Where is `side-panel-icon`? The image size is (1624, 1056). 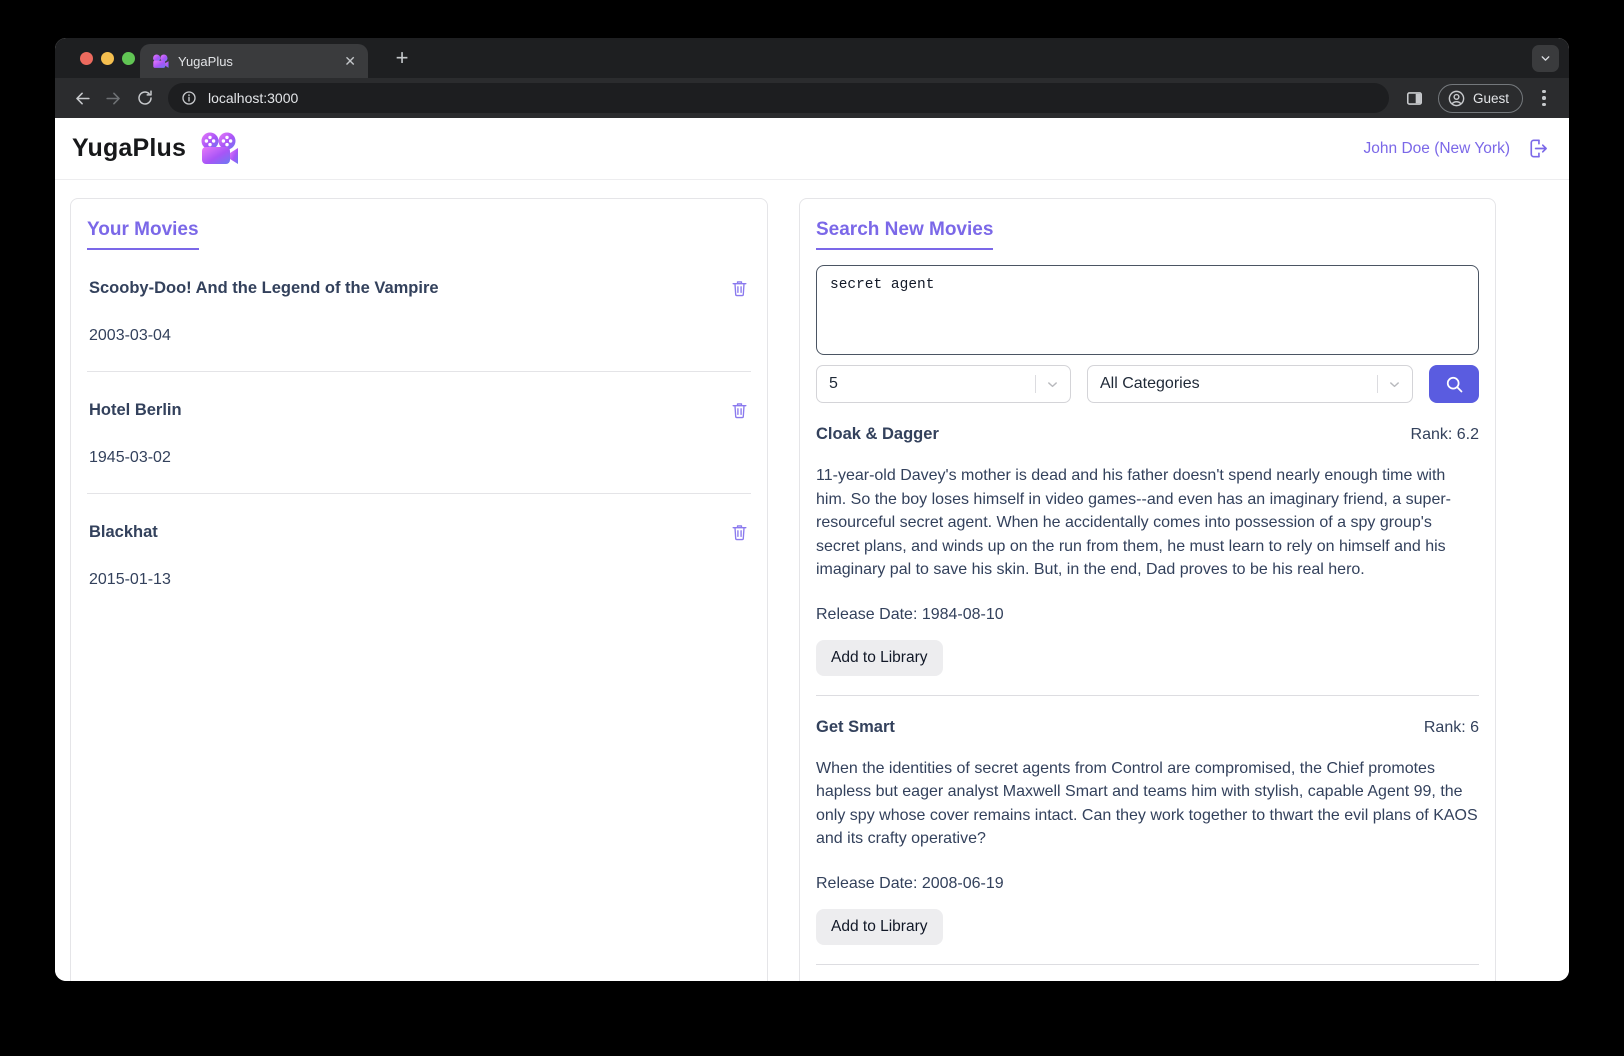 side-panel-icon is located at coordinates (1414, 98).